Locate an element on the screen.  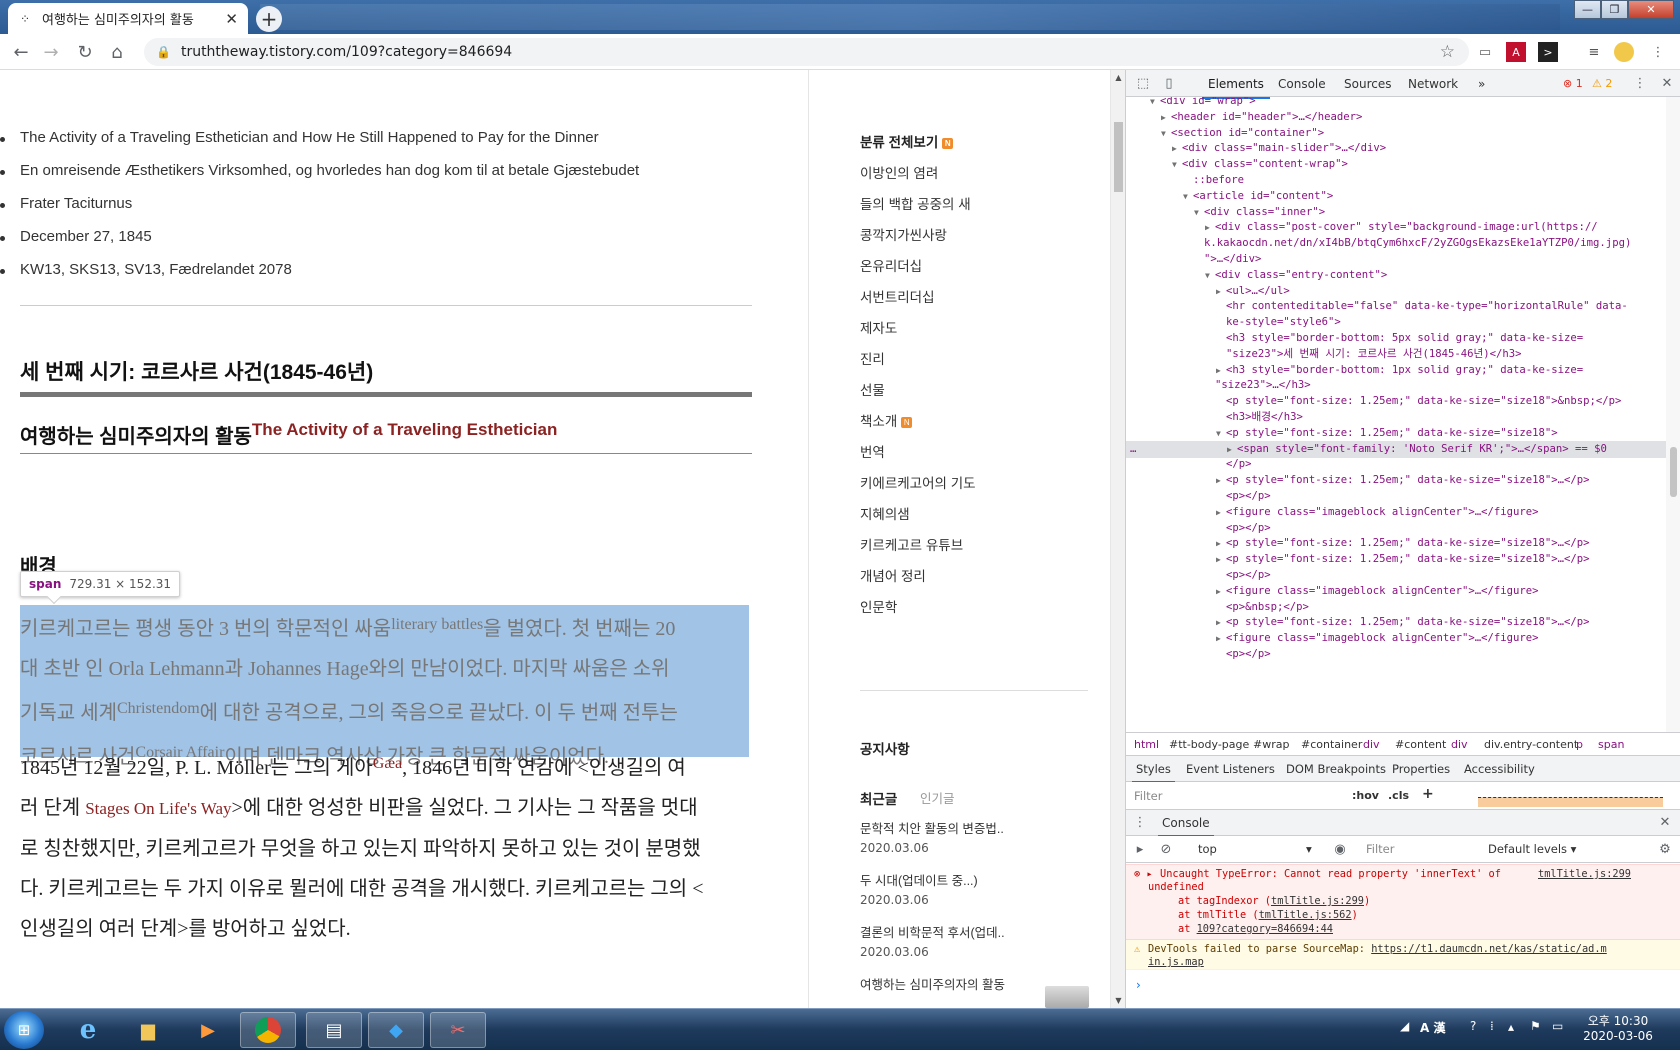
sidebar-item-category: 키에르케고어의 기도 is located at coordinates (918, 482).